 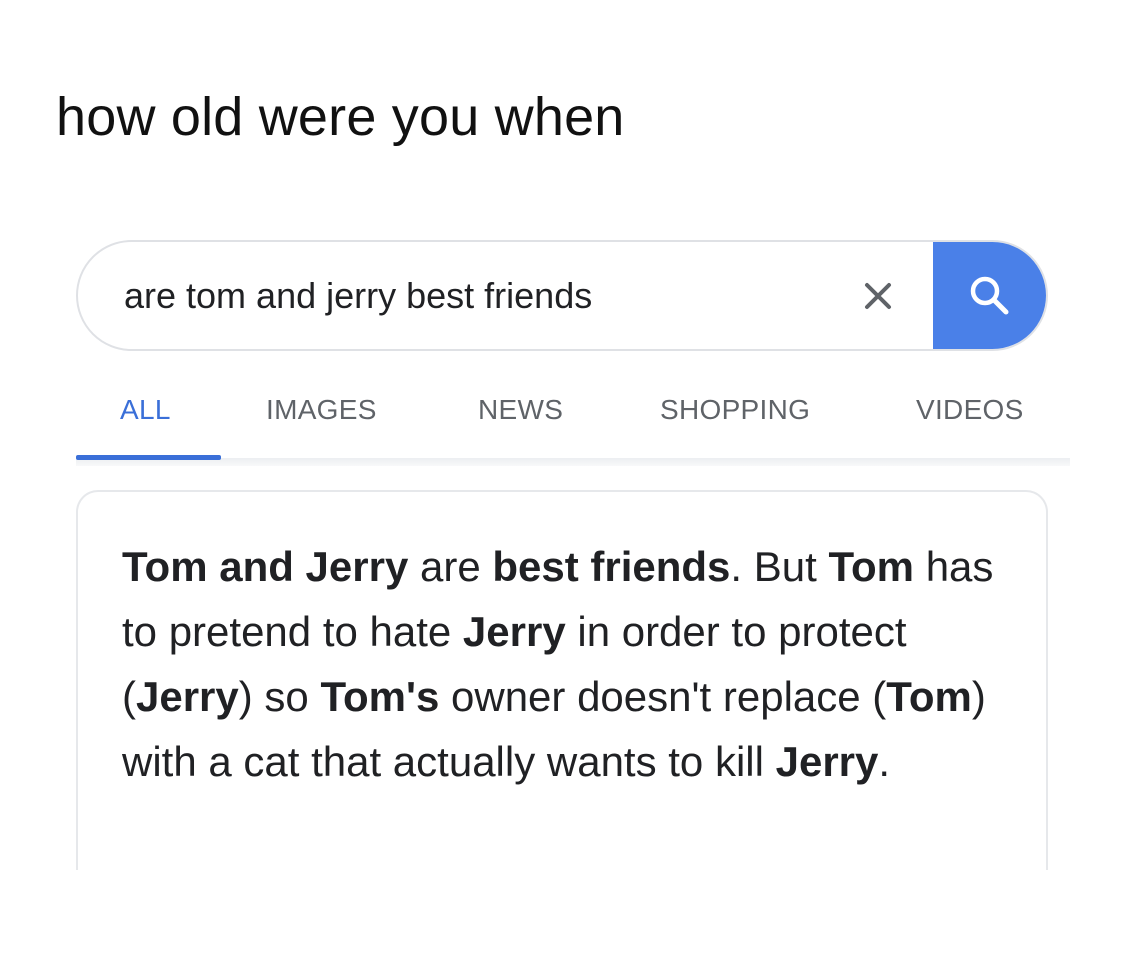 What do you see at coordinates (520, 410) in the screenshot?
I see `tab-news: NEWS` at bounding box center [520, 410].